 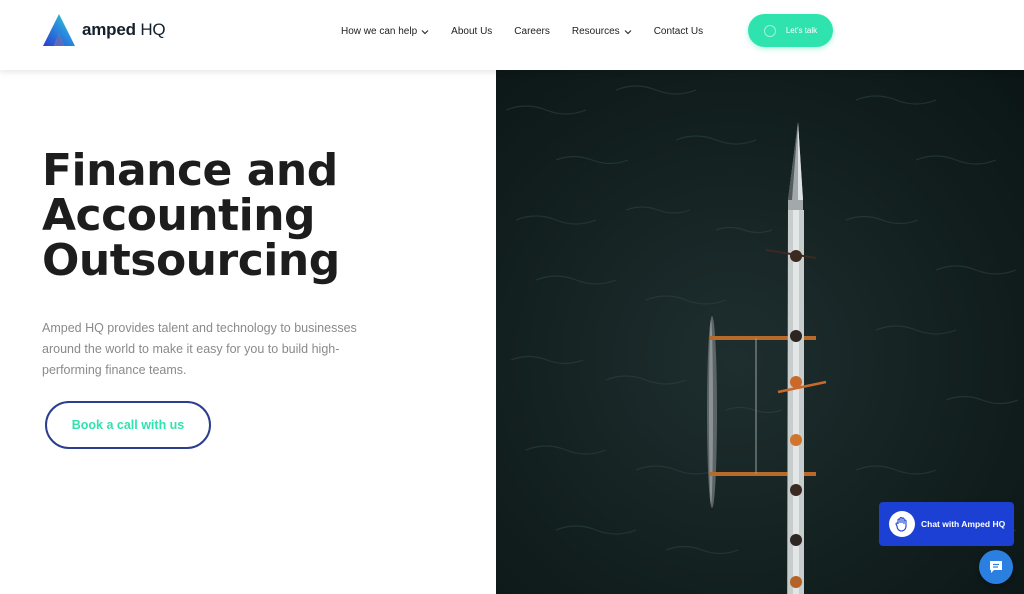 I want to click on hero-title-line: Finance and, so click(x=190, y=170).